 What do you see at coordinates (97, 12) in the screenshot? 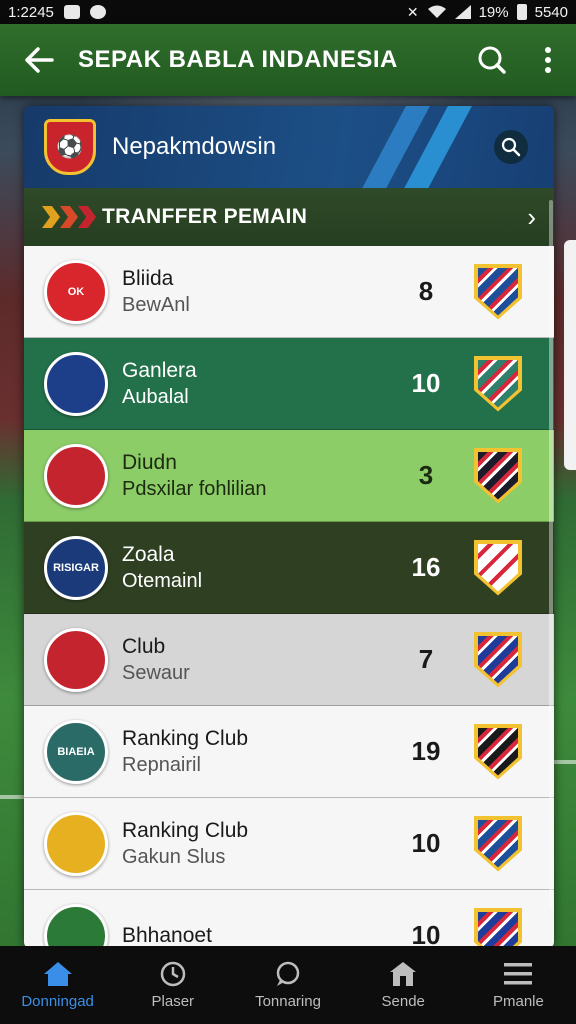
I see `shield-notification-icon` at bounding box center [97, 12].